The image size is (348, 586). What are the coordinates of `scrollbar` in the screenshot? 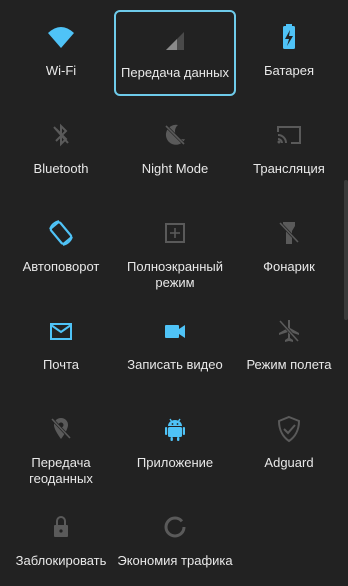 It's located at (346, 250).